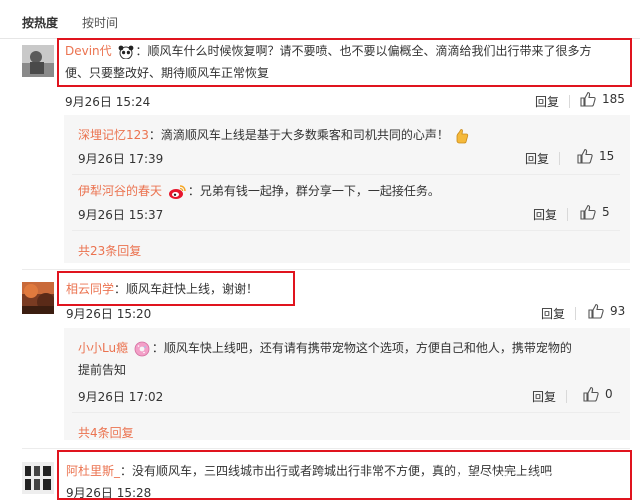  Describe the element at coordinates (606, 212) in the screenshot. I see `like-count: 5` at that location.